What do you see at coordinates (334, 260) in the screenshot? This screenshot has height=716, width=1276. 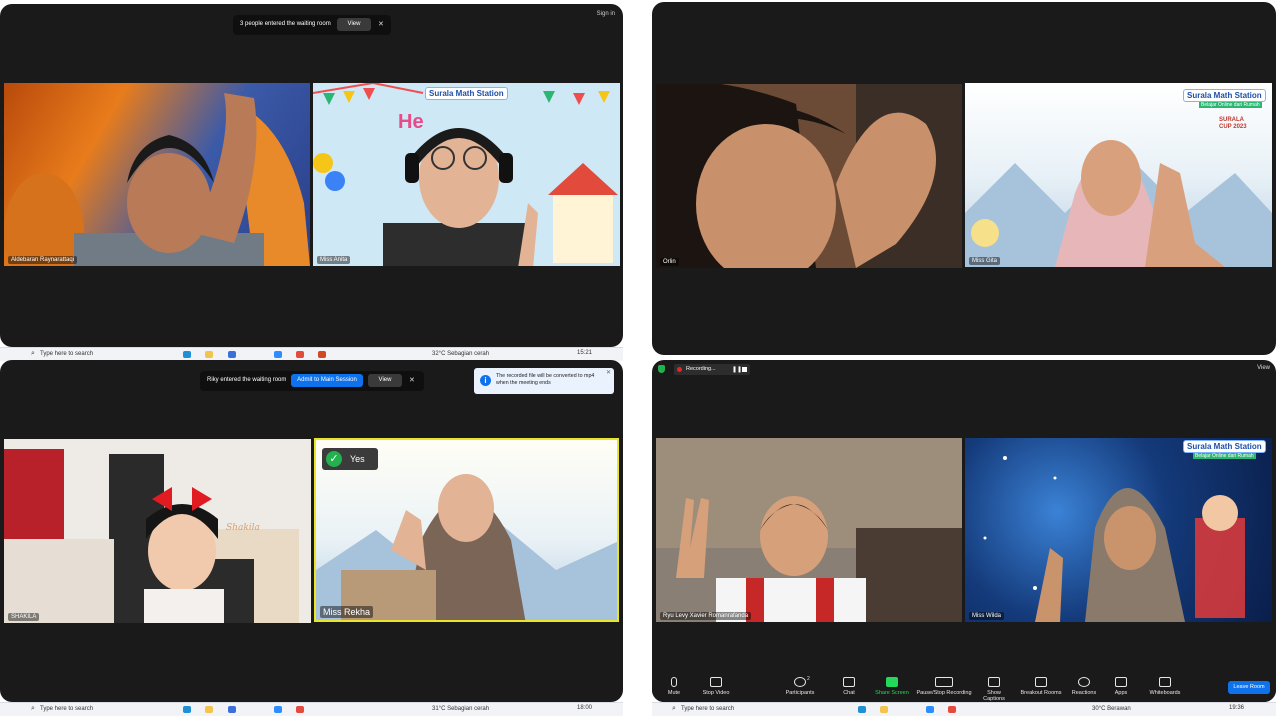 I see `participant-name: Miss Anita` at bounding box center [334, 260].